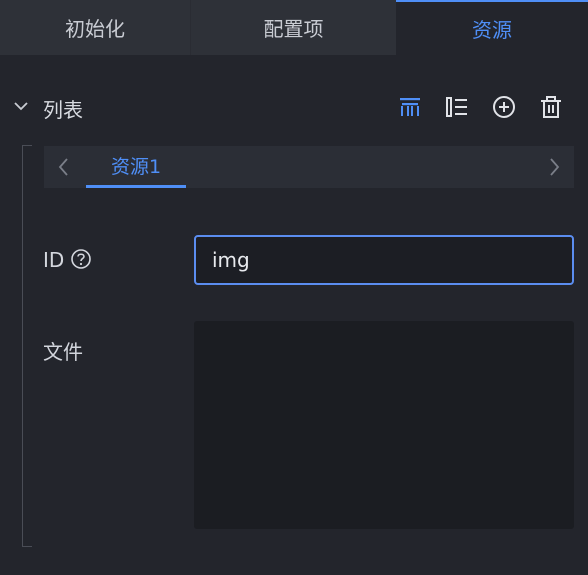 The width and height of the screenshot is (588, 575). What do you see at coordinates (27, 346) in the screenshot?
I see `tree-guide-line` at bounding box center [27, 346].